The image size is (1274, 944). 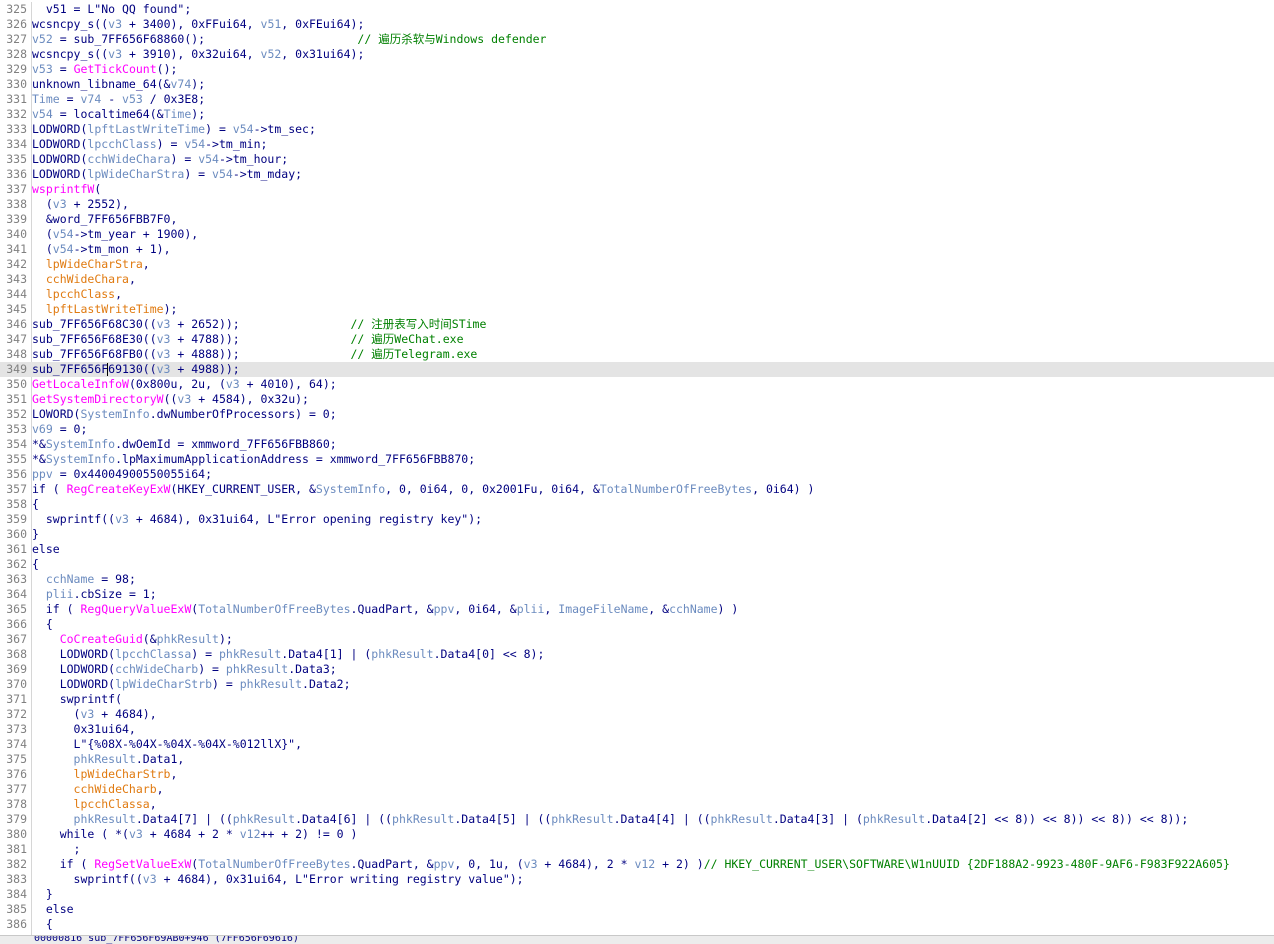 I want to click on token-variable: lpWideCharStra, so click(x=135, y=174).